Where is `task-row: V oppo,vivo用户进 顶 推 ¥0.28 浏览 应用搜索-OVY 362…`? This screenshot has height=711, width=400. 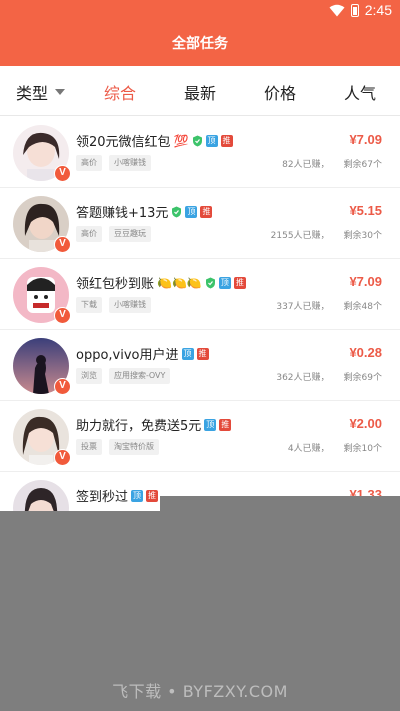 task-row: V oppo,vivo用户进 顶 推 ¥0.28 浏览 应用搜索-OVY 362… is located at coordinates (200, 365).